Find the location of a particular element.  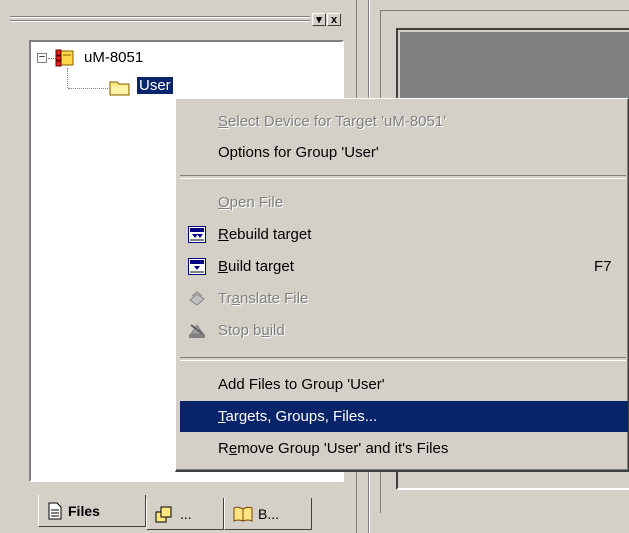

tab-files-label: Files is located at coordinates (84, 510).